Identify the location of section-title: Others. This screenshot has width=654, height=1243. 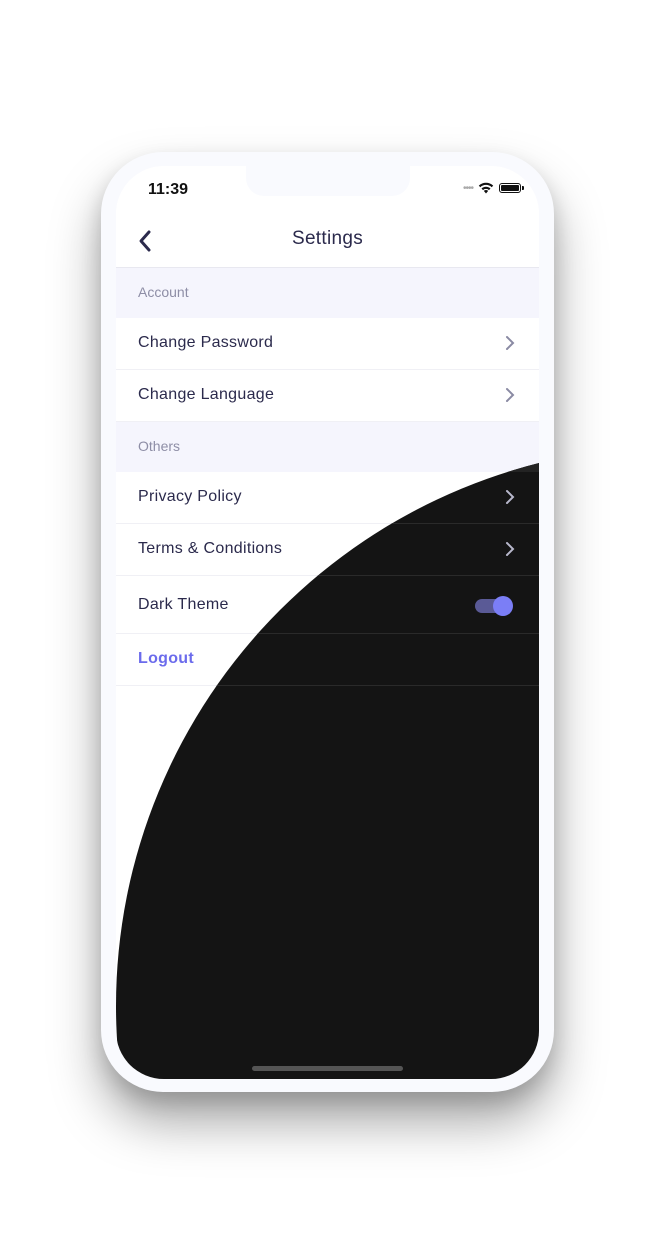
(159, 446).